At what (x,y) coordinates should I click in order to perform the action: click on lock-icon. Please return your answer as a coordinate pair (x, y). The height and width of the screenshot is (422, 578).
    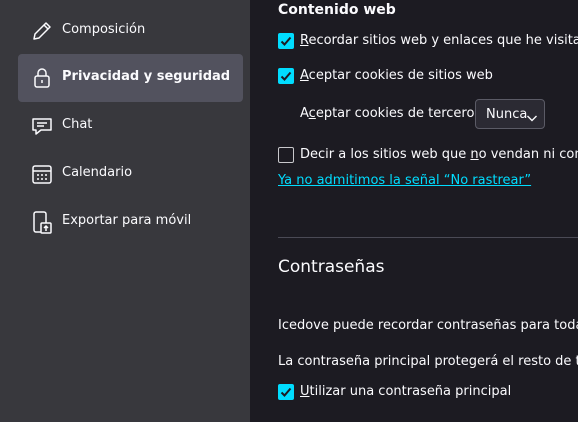
    Looking at the image, I should click on (42, 78).